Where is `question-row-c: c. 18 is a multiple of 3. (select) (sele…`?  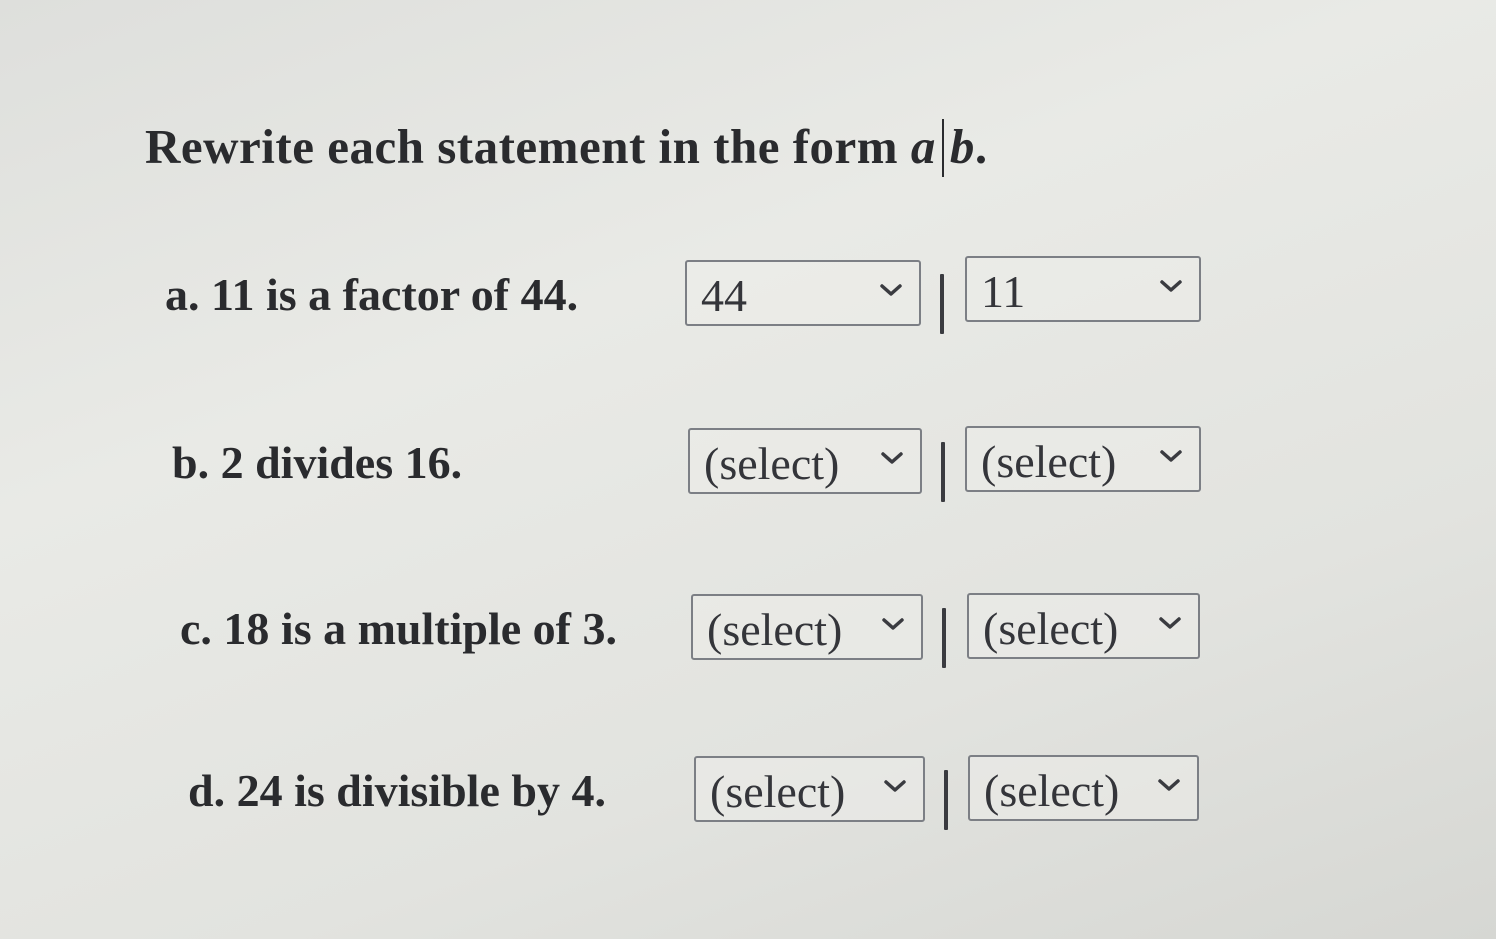
question-row-c: c. 18 is a multiple of 3. (select) (sele… is located at coordinates (748, 630).